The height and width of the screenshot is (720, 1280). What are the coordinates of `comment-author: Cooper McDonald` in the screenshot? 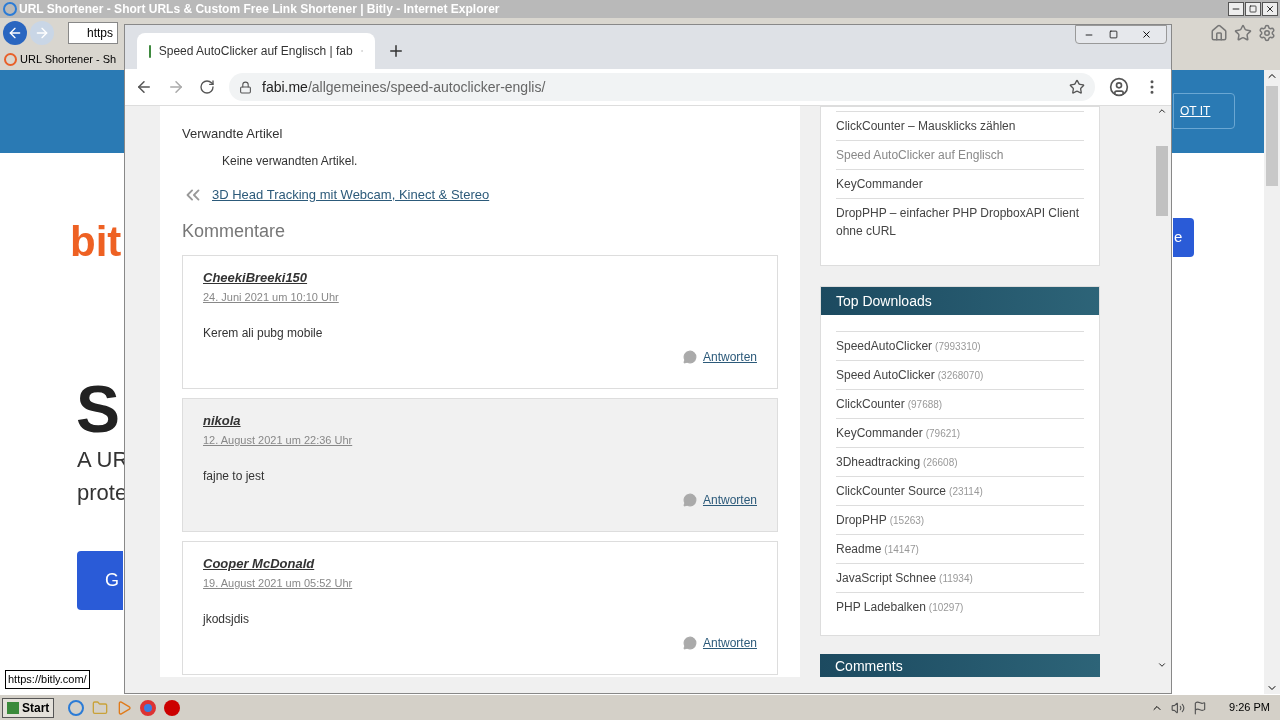 It's located at (259, 563).